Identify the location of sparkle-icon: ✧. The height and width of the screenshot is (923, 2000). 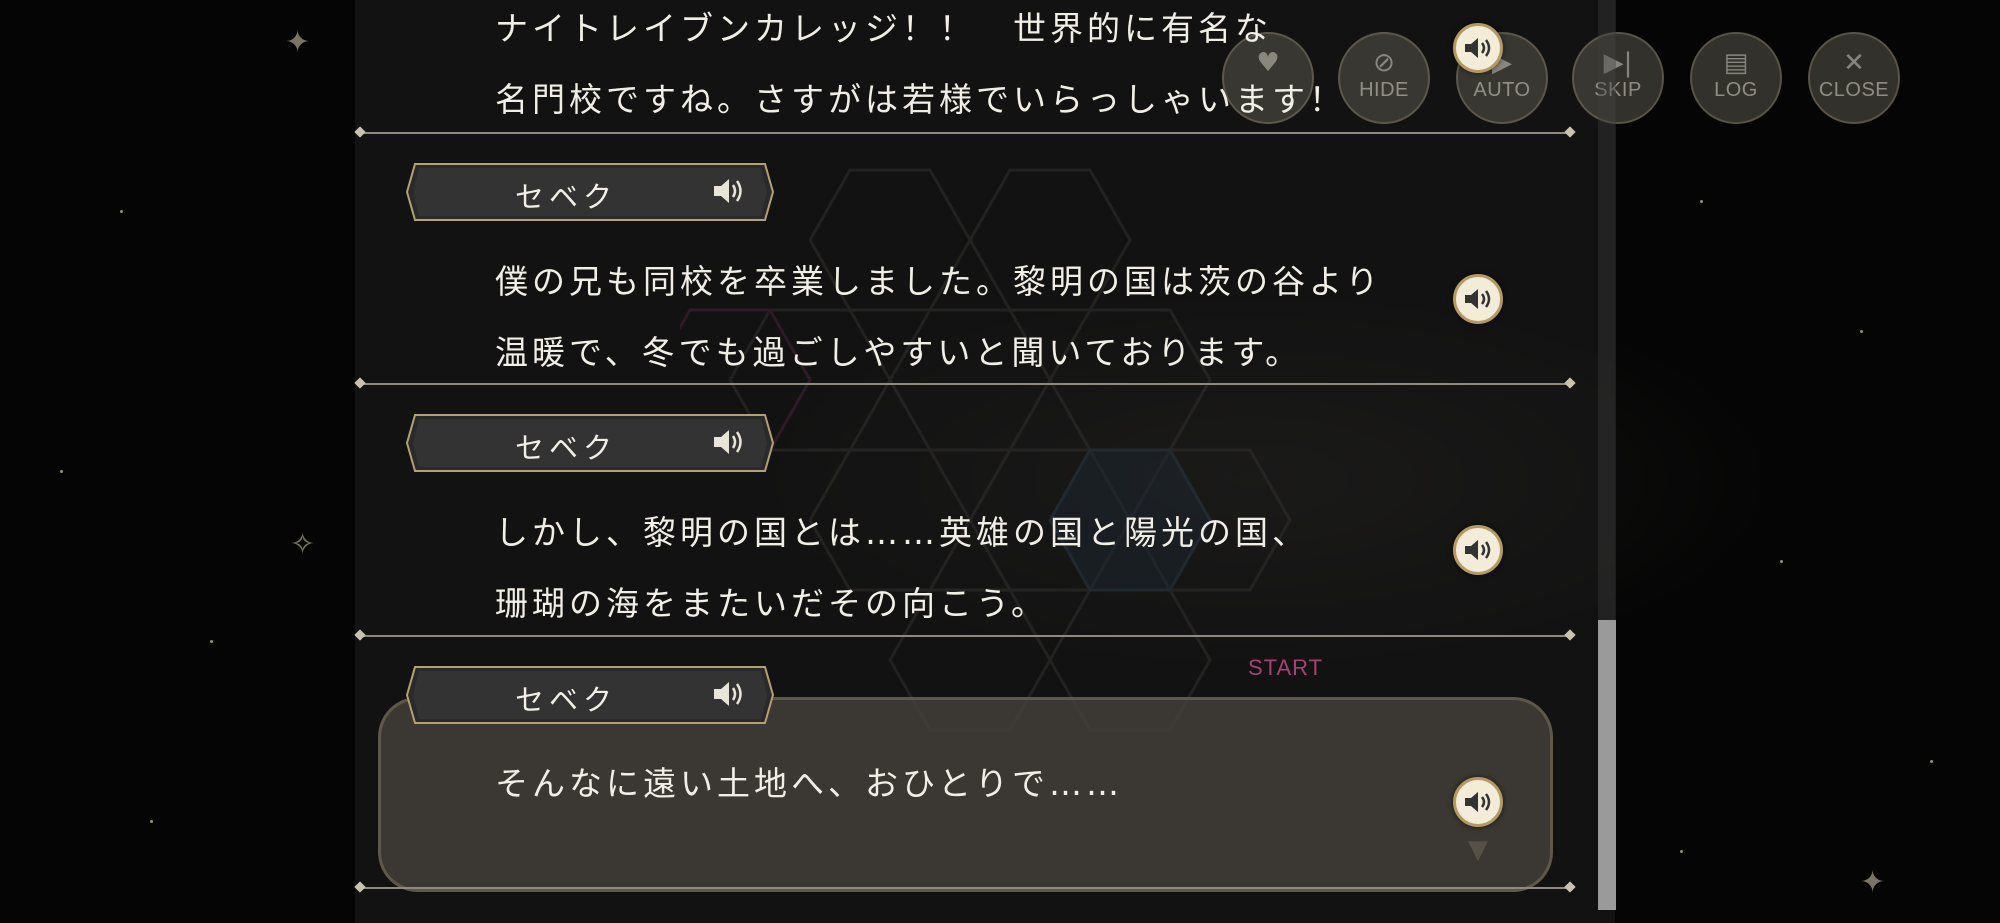
(303, 544).